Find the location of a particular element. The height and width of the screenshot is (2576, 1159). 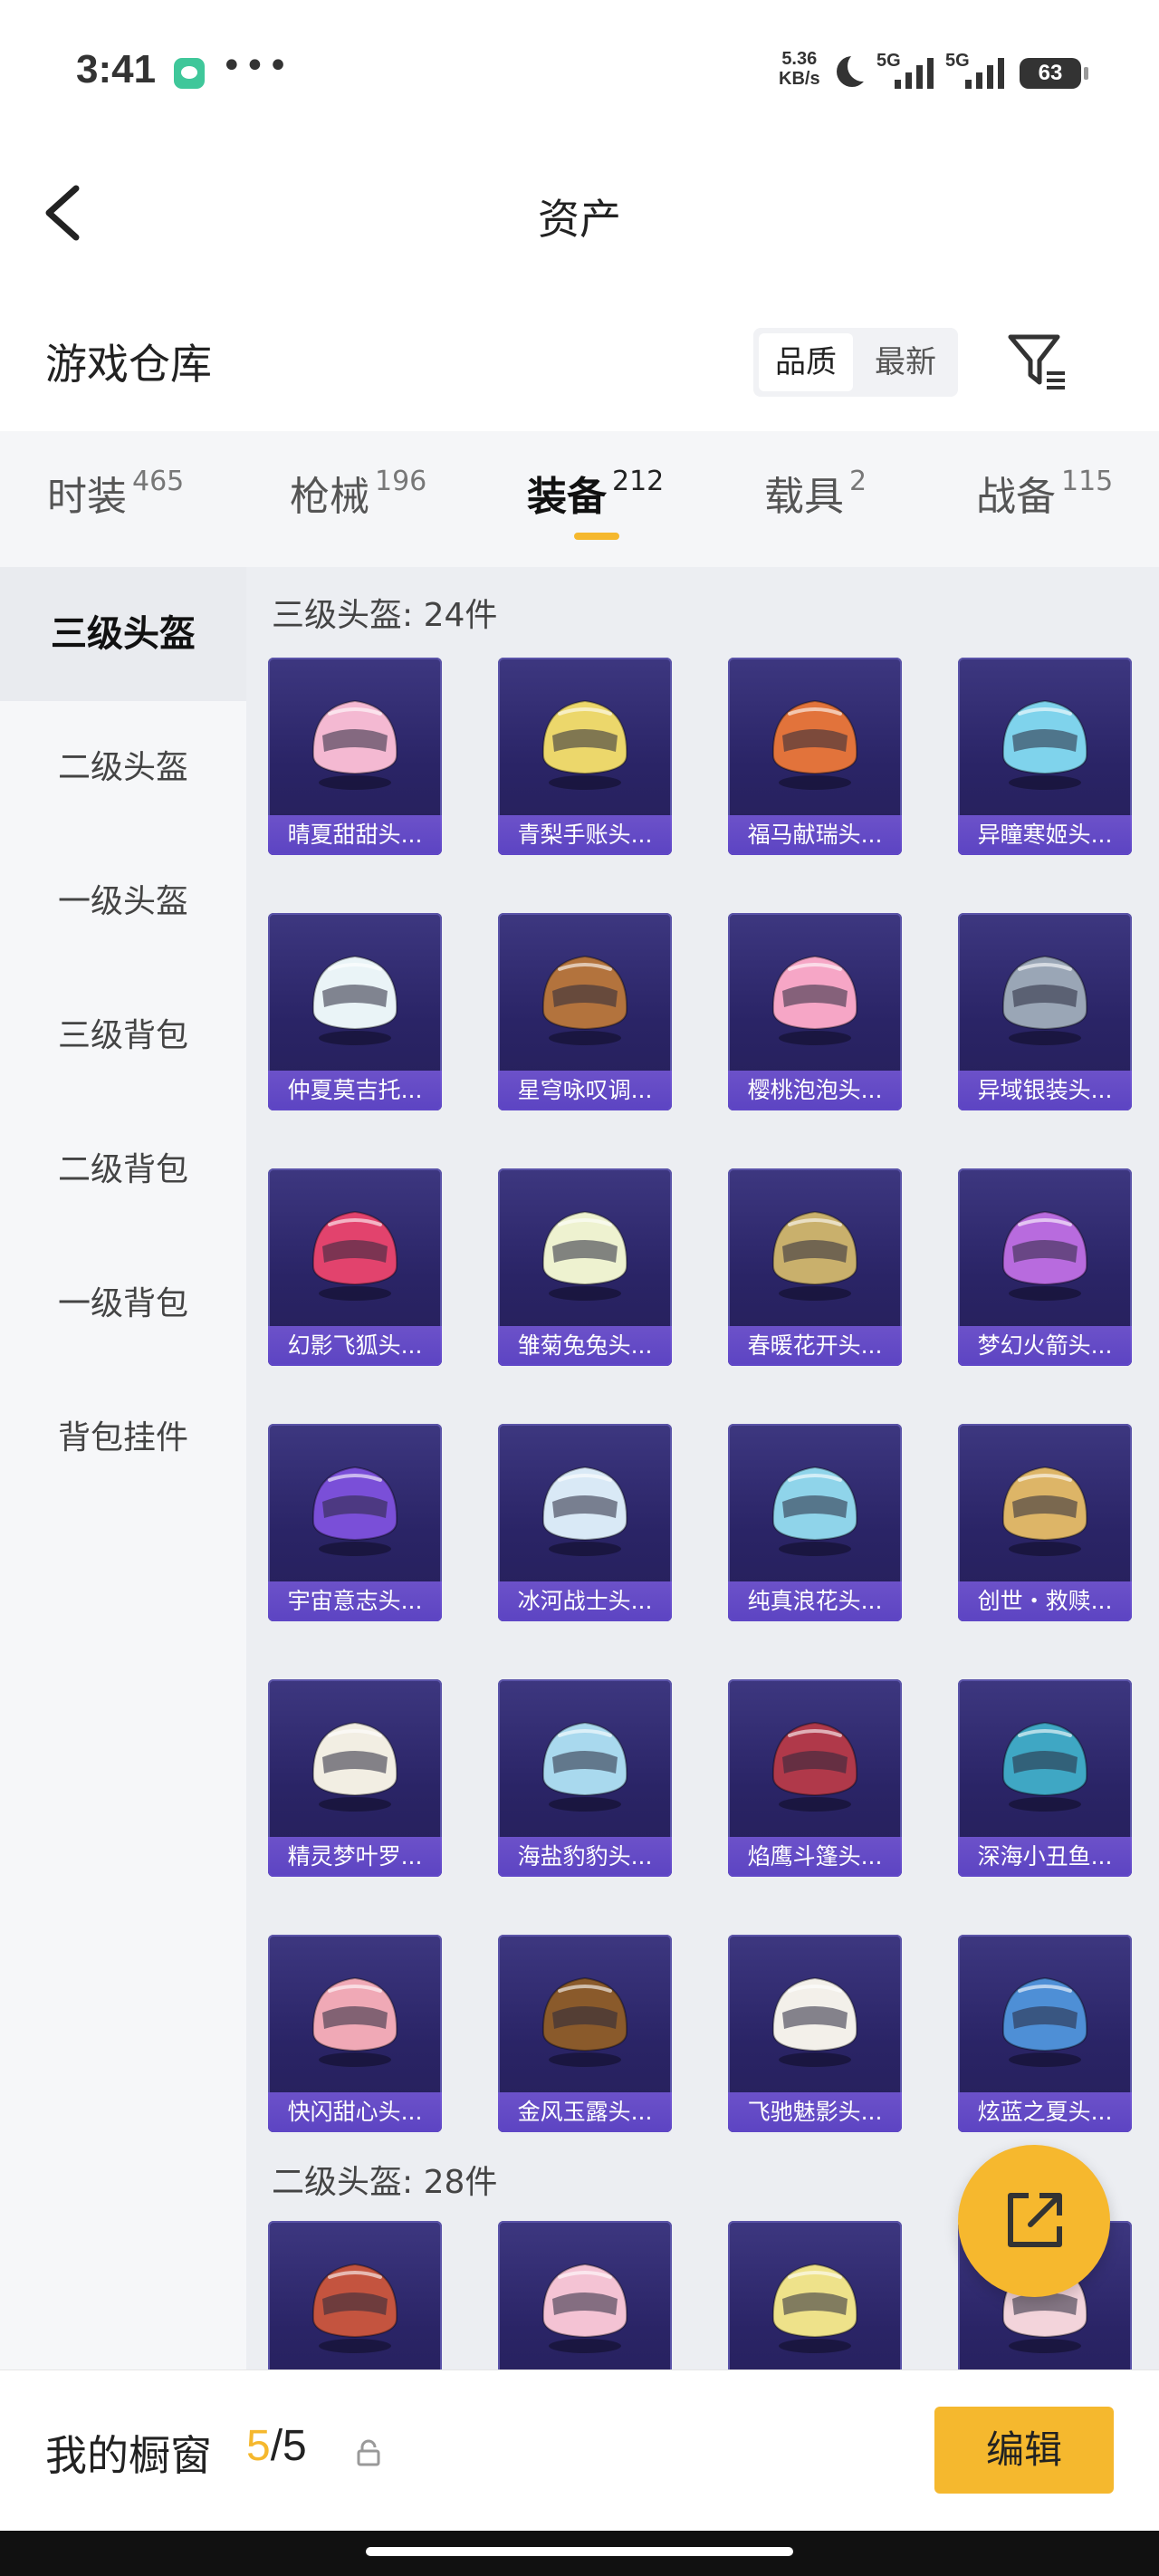

signal-icon-sim1: 5G is located at coordinates (905, 71).